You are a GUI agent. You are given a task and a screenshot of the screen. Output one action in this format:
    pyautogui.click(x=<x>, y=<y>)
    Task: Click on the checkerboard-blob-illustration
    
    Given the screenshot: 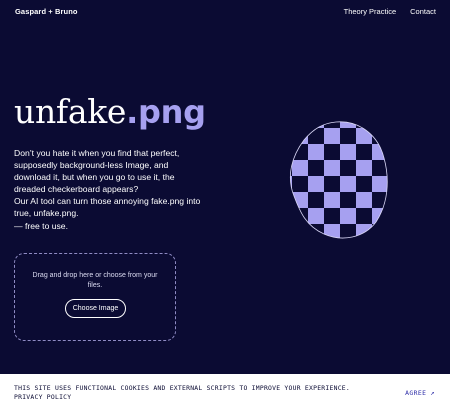 What is the action you would take?
    pyautogui.click(x=336, y=180)
    